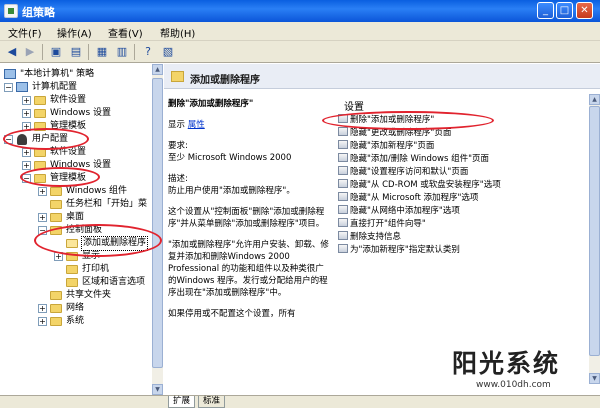 Image resolution: width=600 pixels, height=408 pixels. What do you see at coordinates (513, 385) in the screenshot?
I see `watermark-url: www.010dh.com` at bounding box center [513, 385].